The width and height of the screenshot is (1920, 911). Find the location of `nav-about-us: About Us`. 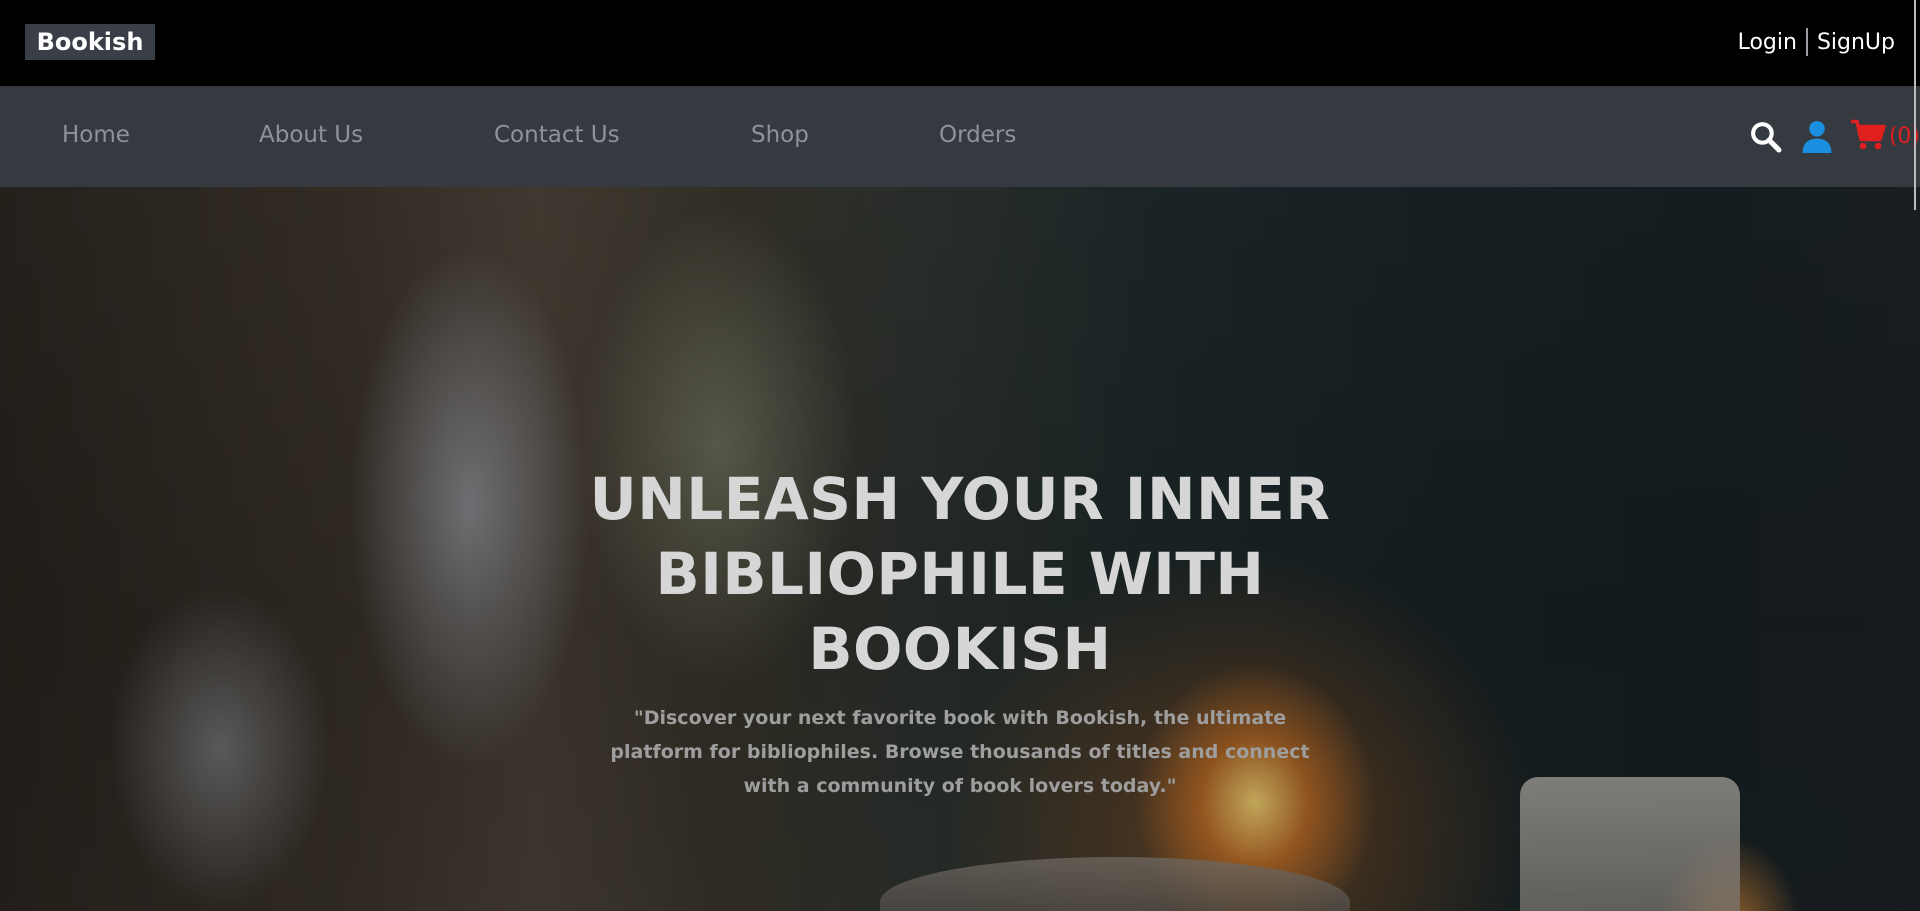

nav-about-us: About Us is located at coordinates (311, 135).